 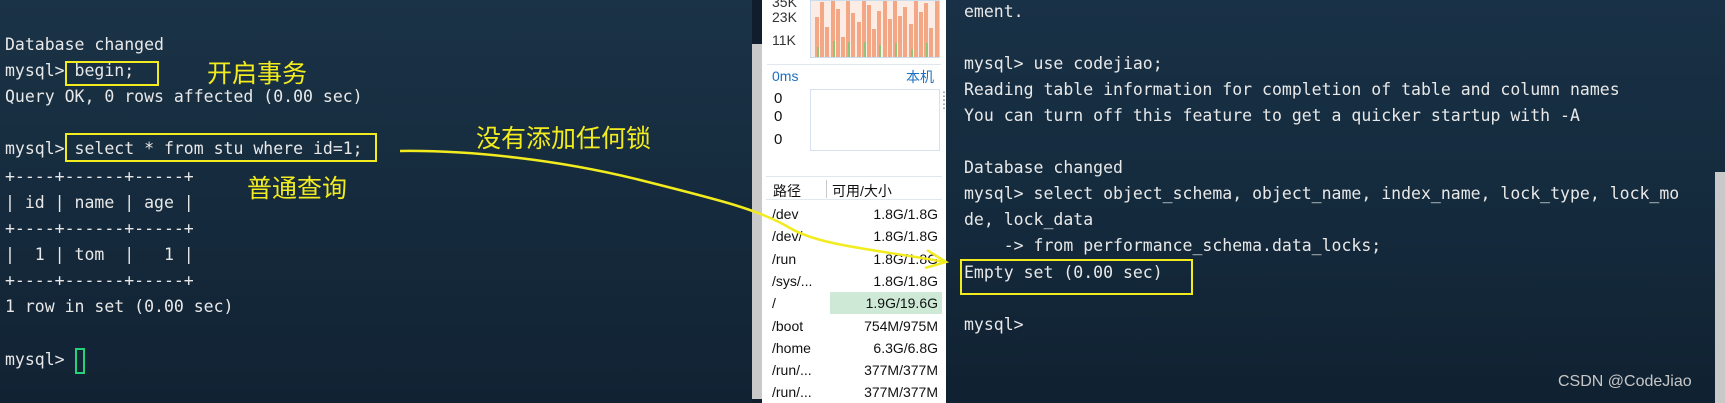 What do you see at coordinates (99, 202) in the screenshot?
I see `terminal-line: | id | name | age |` at bounding box center [99, 202].